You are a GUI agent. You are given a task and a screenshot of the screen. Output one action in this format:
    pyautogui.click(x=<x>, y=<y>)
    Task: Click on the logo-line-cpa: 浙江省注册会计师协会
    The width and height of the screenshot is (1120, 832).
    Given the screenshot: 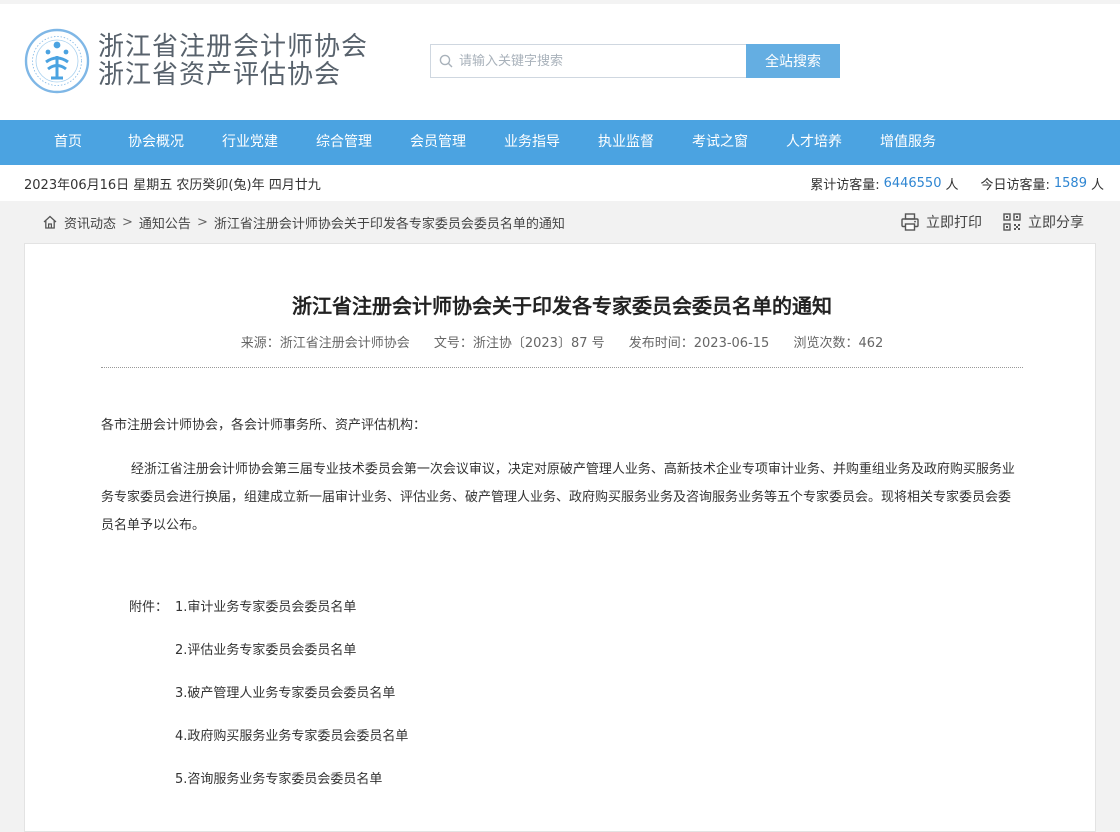 What is the action you would take?
    pyautogui.click(x=233, y=47)
    